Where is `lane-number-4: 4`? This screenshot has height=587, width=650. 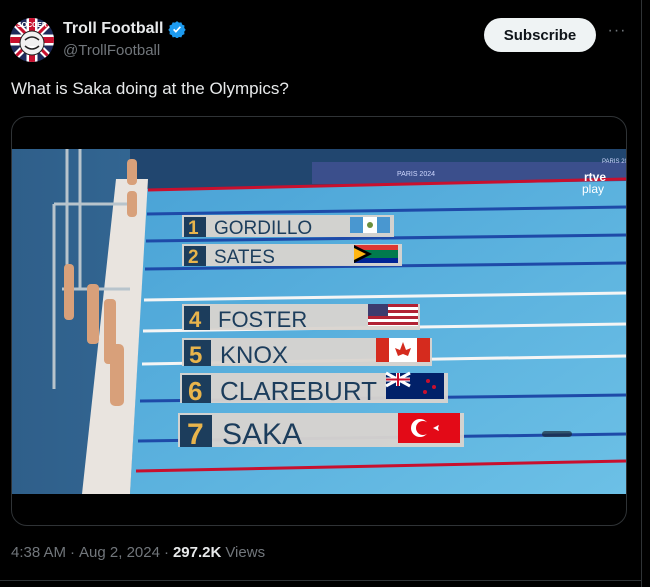
lane-number-4: 4 is located at coordinates (195, 319).